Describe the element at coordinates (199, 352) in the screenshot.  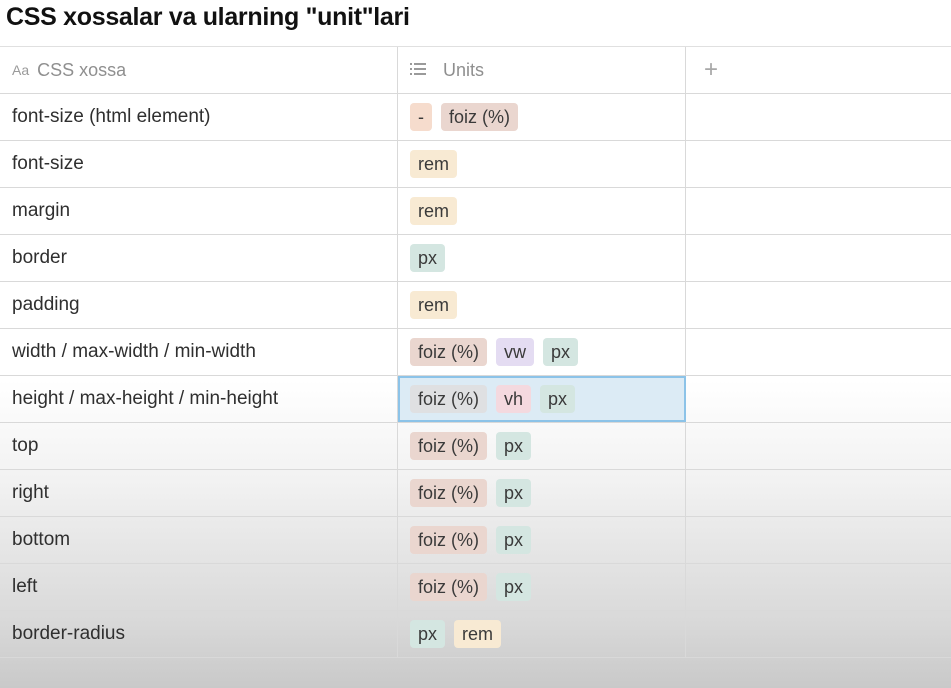
I see `property-cell: width / max-width / min-width` at that location.